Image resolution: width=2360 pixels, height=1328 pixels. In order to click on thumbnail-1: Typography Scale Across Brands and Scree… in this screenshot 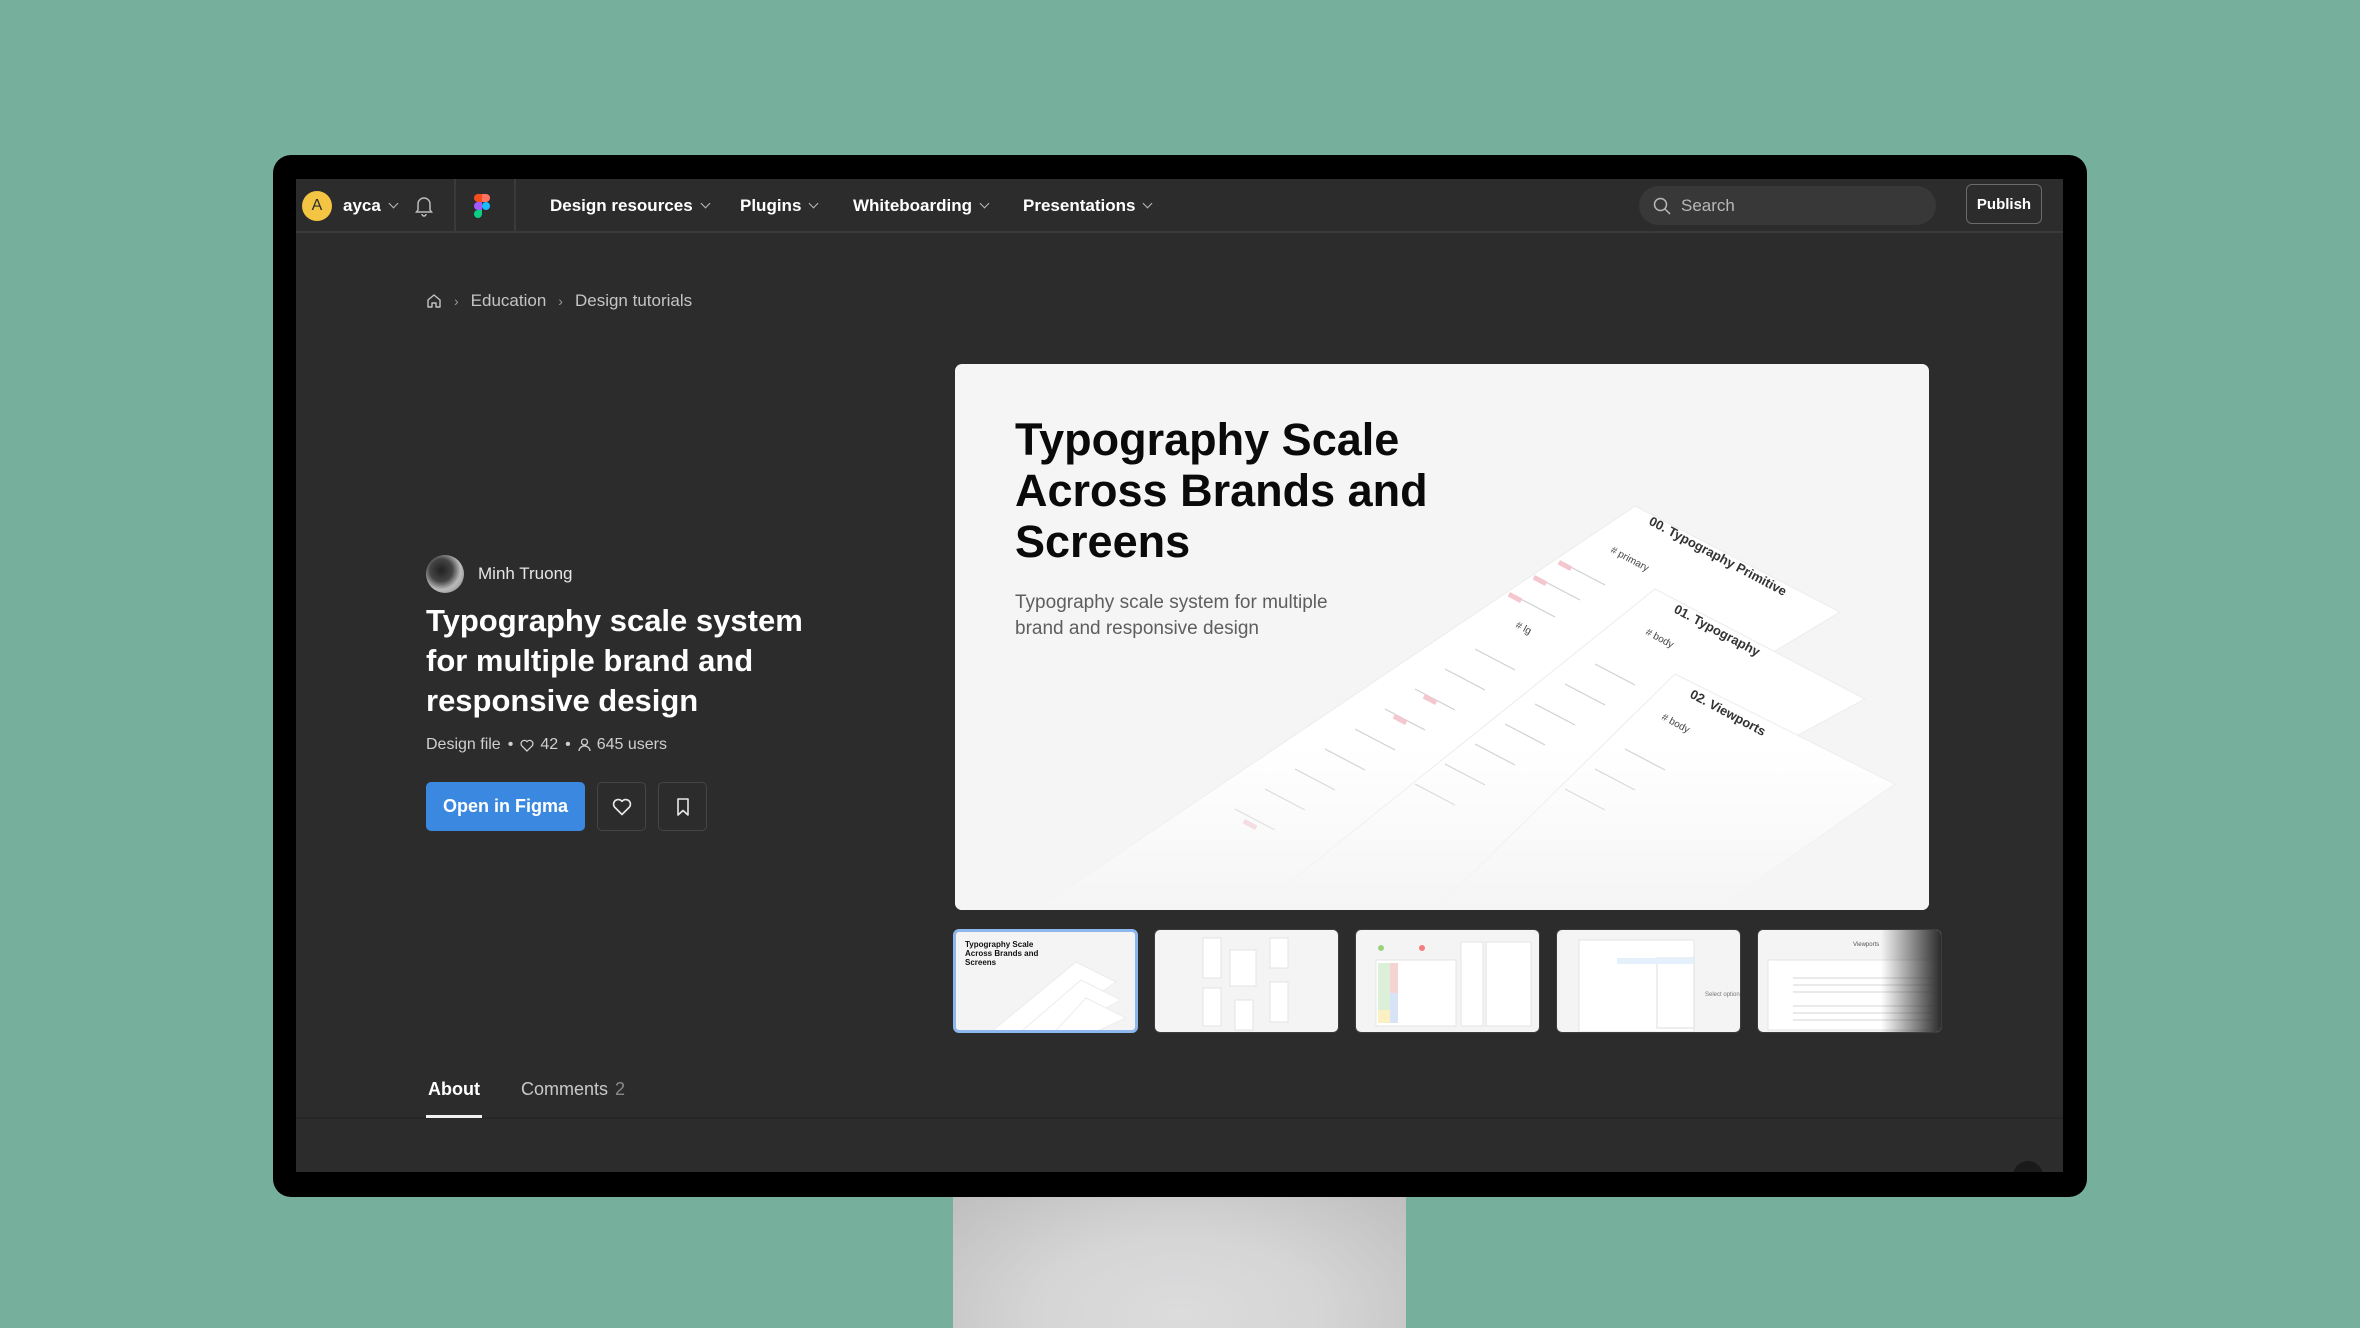, I will do `click(1045, 981)`.